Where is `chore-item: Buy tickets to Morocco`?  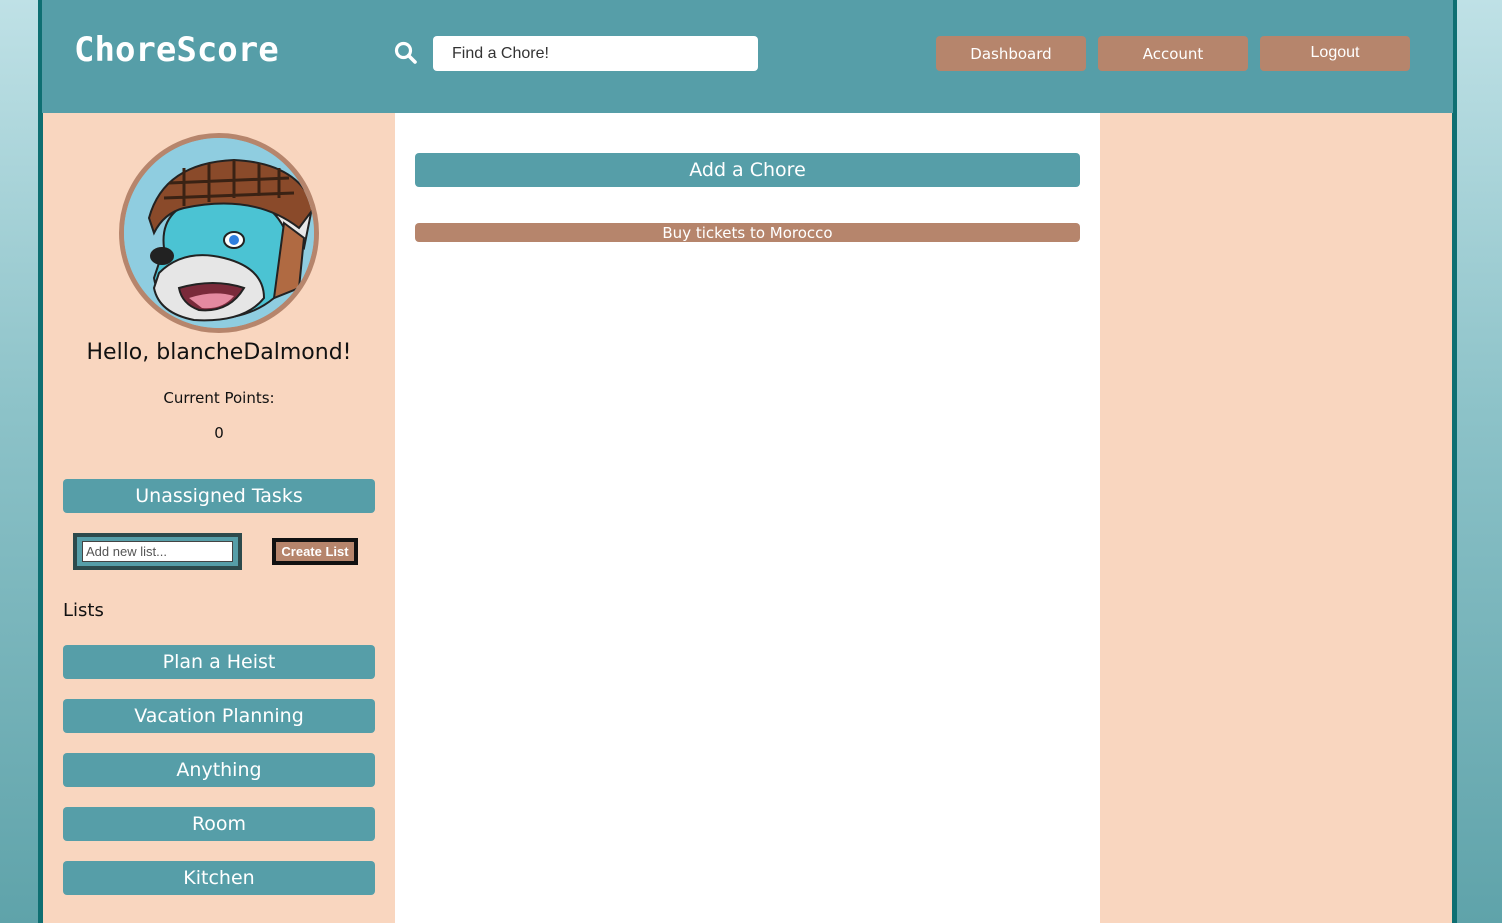 chore-item: Buy tickets to Morocco is located at coordinates (747, 232).